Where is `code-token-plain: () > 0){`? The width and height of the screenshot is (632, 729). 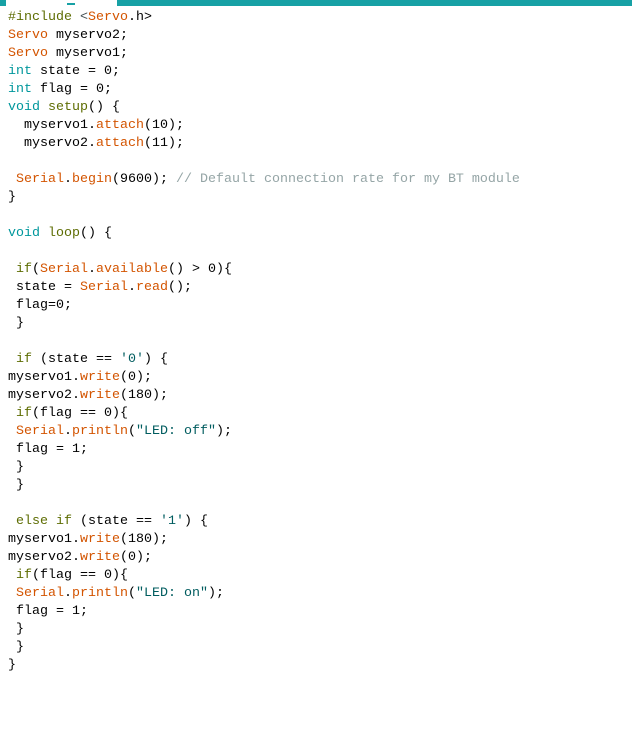
code-token-plain: () > 0){ is located at coordinates (199, 269).